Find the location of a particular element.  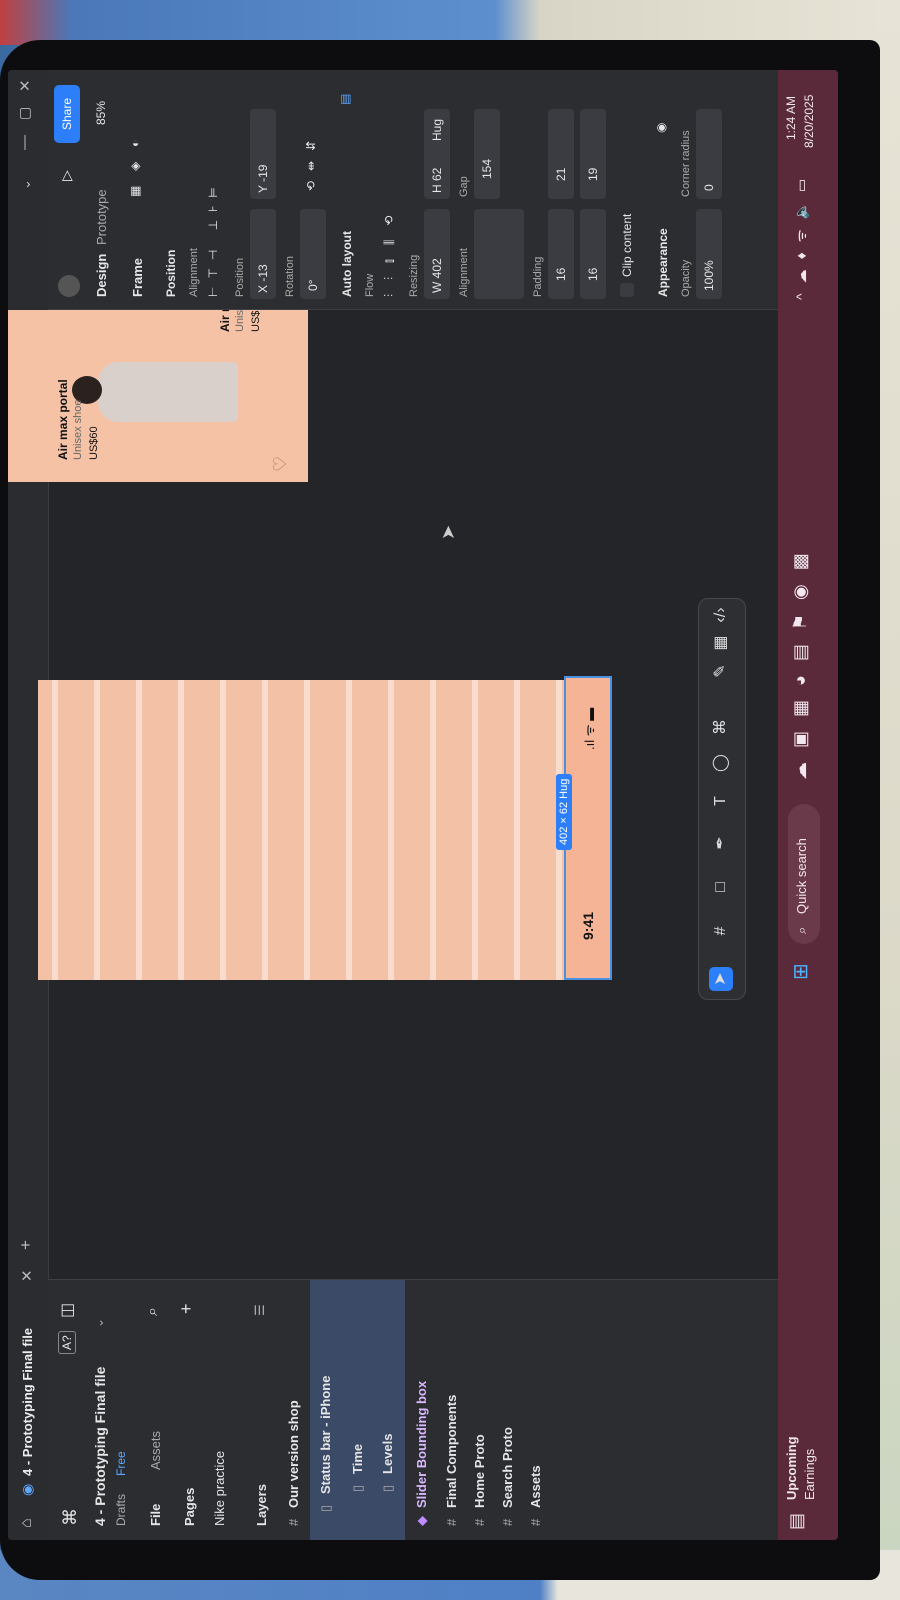

tab-design: Design is located at coordinates (101, 275).